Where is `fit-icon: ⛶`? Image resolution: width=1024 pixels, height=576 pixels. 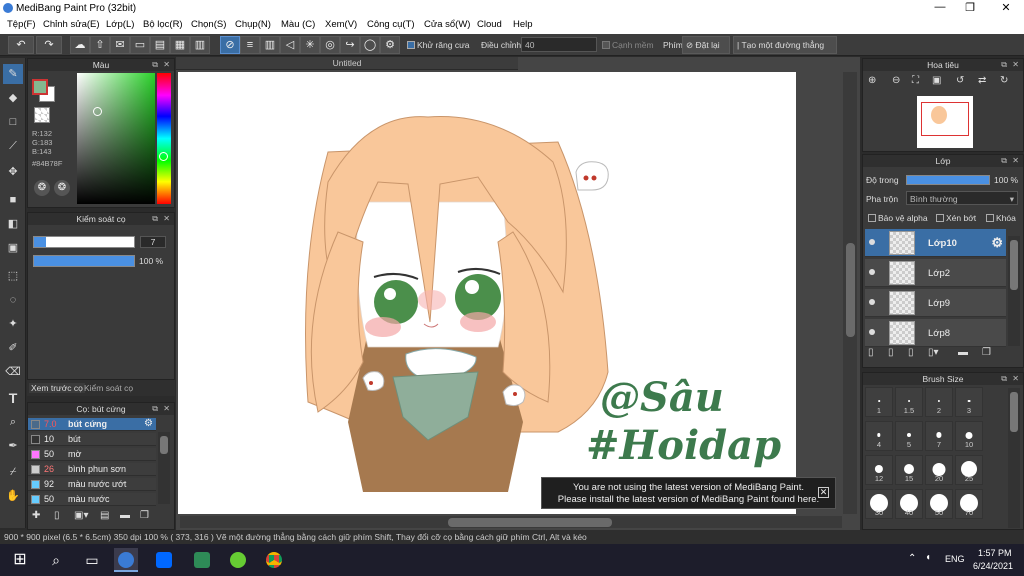
fit-icon: ⛶ is located at coordinates (915, 80).